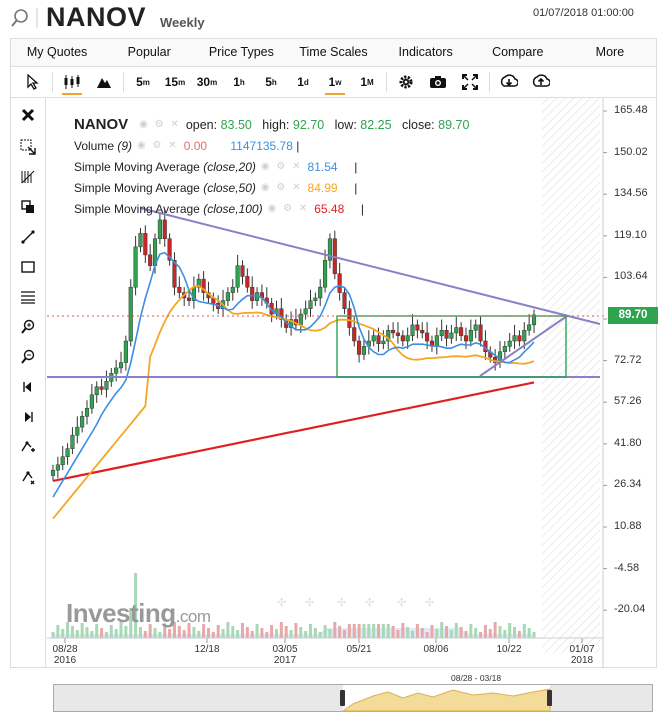 The width and height of the screenshot is (660, 719). What do you see at coordinates (20, 18) in the screenshot?
I see `search-icon` at bounding box center [20, 18].